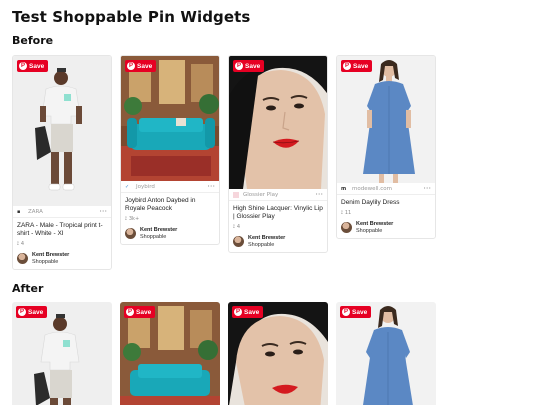  I want to click on product-photo-denim-dress, so click(386, 119).